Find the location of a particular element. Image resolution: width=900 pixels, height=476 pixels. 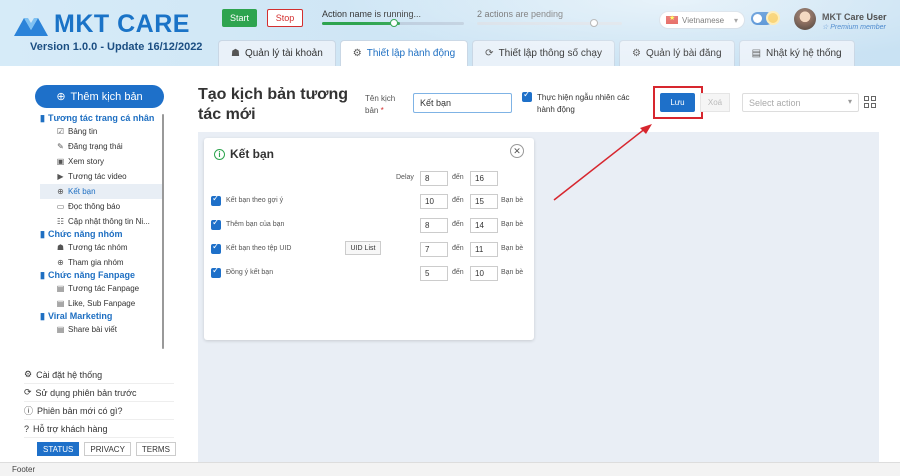

add-script-button: ⊕ Thêm kịch bản is located at coordinates (99, 96).